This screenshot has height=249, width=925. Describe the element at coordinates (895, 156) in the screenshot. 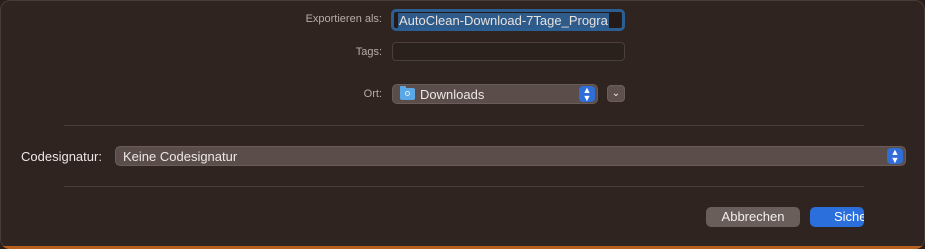

I see `code-signing-chevron-icon: ▲ ▼` at that location.